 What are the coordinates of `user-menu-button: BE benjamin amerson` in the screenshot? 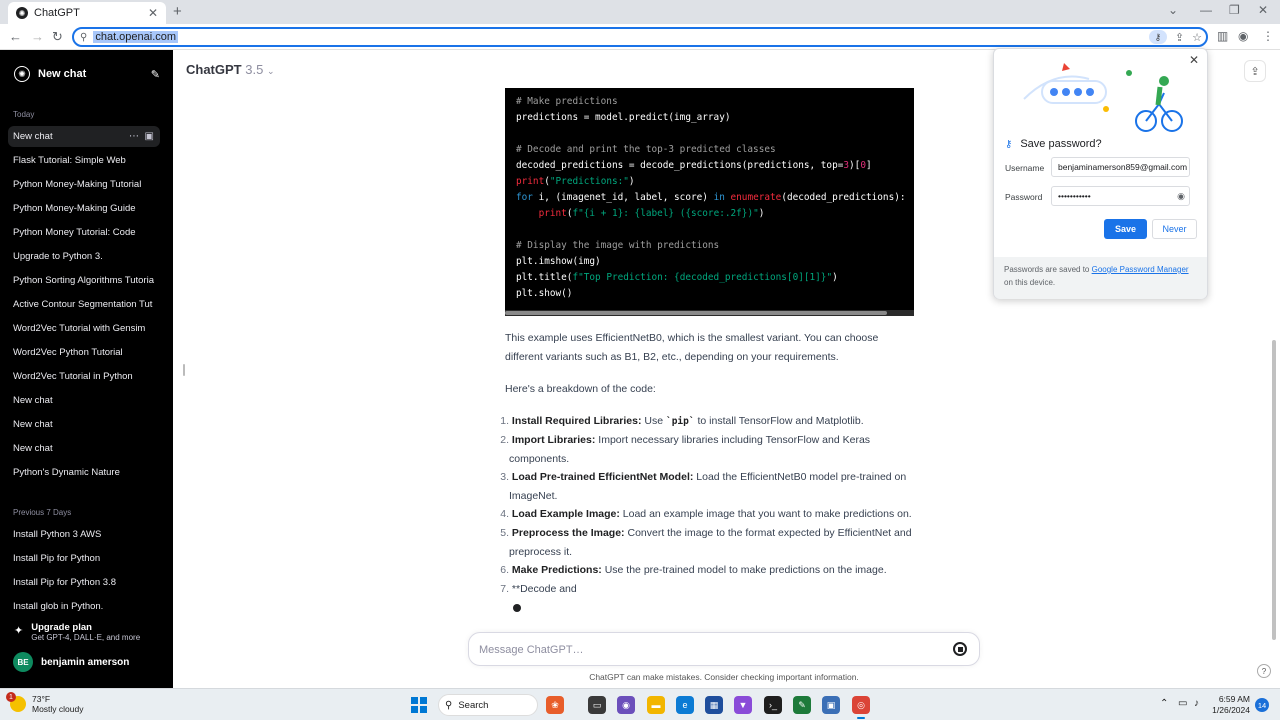 It's located at (84, 662).